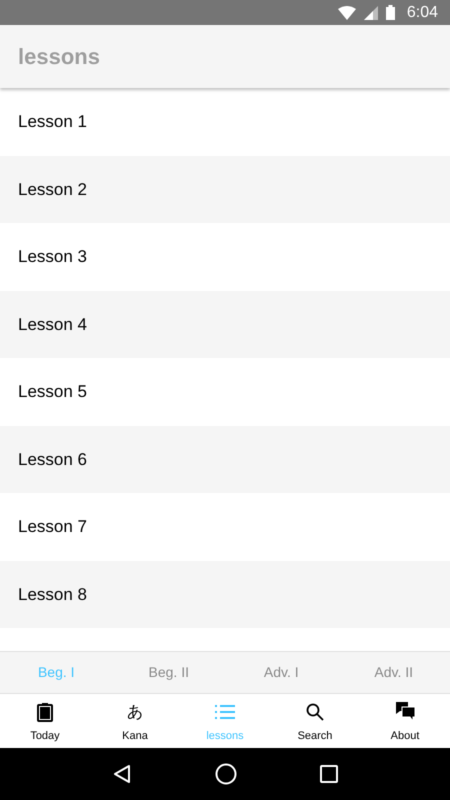  Describe the element at coordinates (422, 12) in the screenshot. I see `status-time: 6:04` at that location.